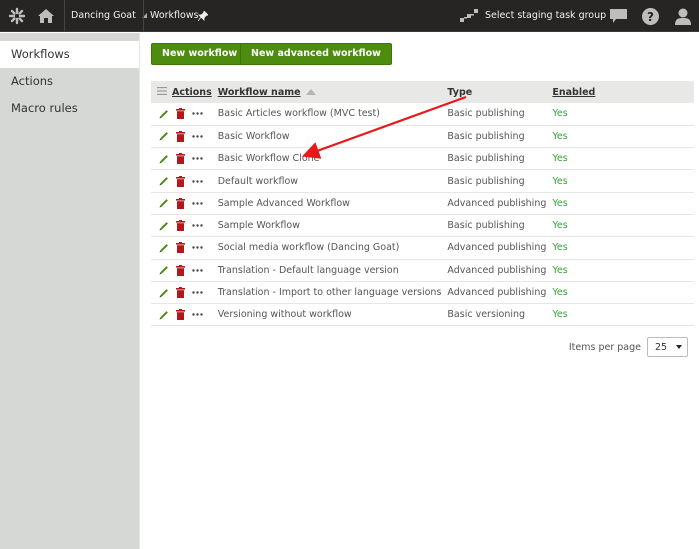 This screenshot has height=549, width=699. Describe the element at coordinates (545, 16) in the screenshot. I see `staging-task-group-selector: Select staging task group` at that location.